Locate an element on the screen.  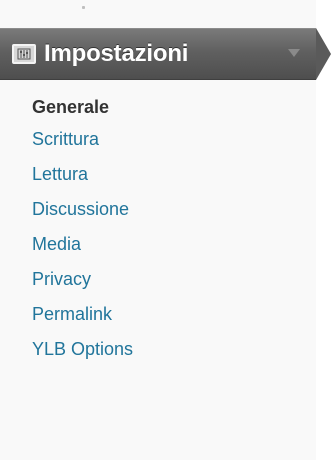
settings-panel-icon is located at coordinates (24, 54).